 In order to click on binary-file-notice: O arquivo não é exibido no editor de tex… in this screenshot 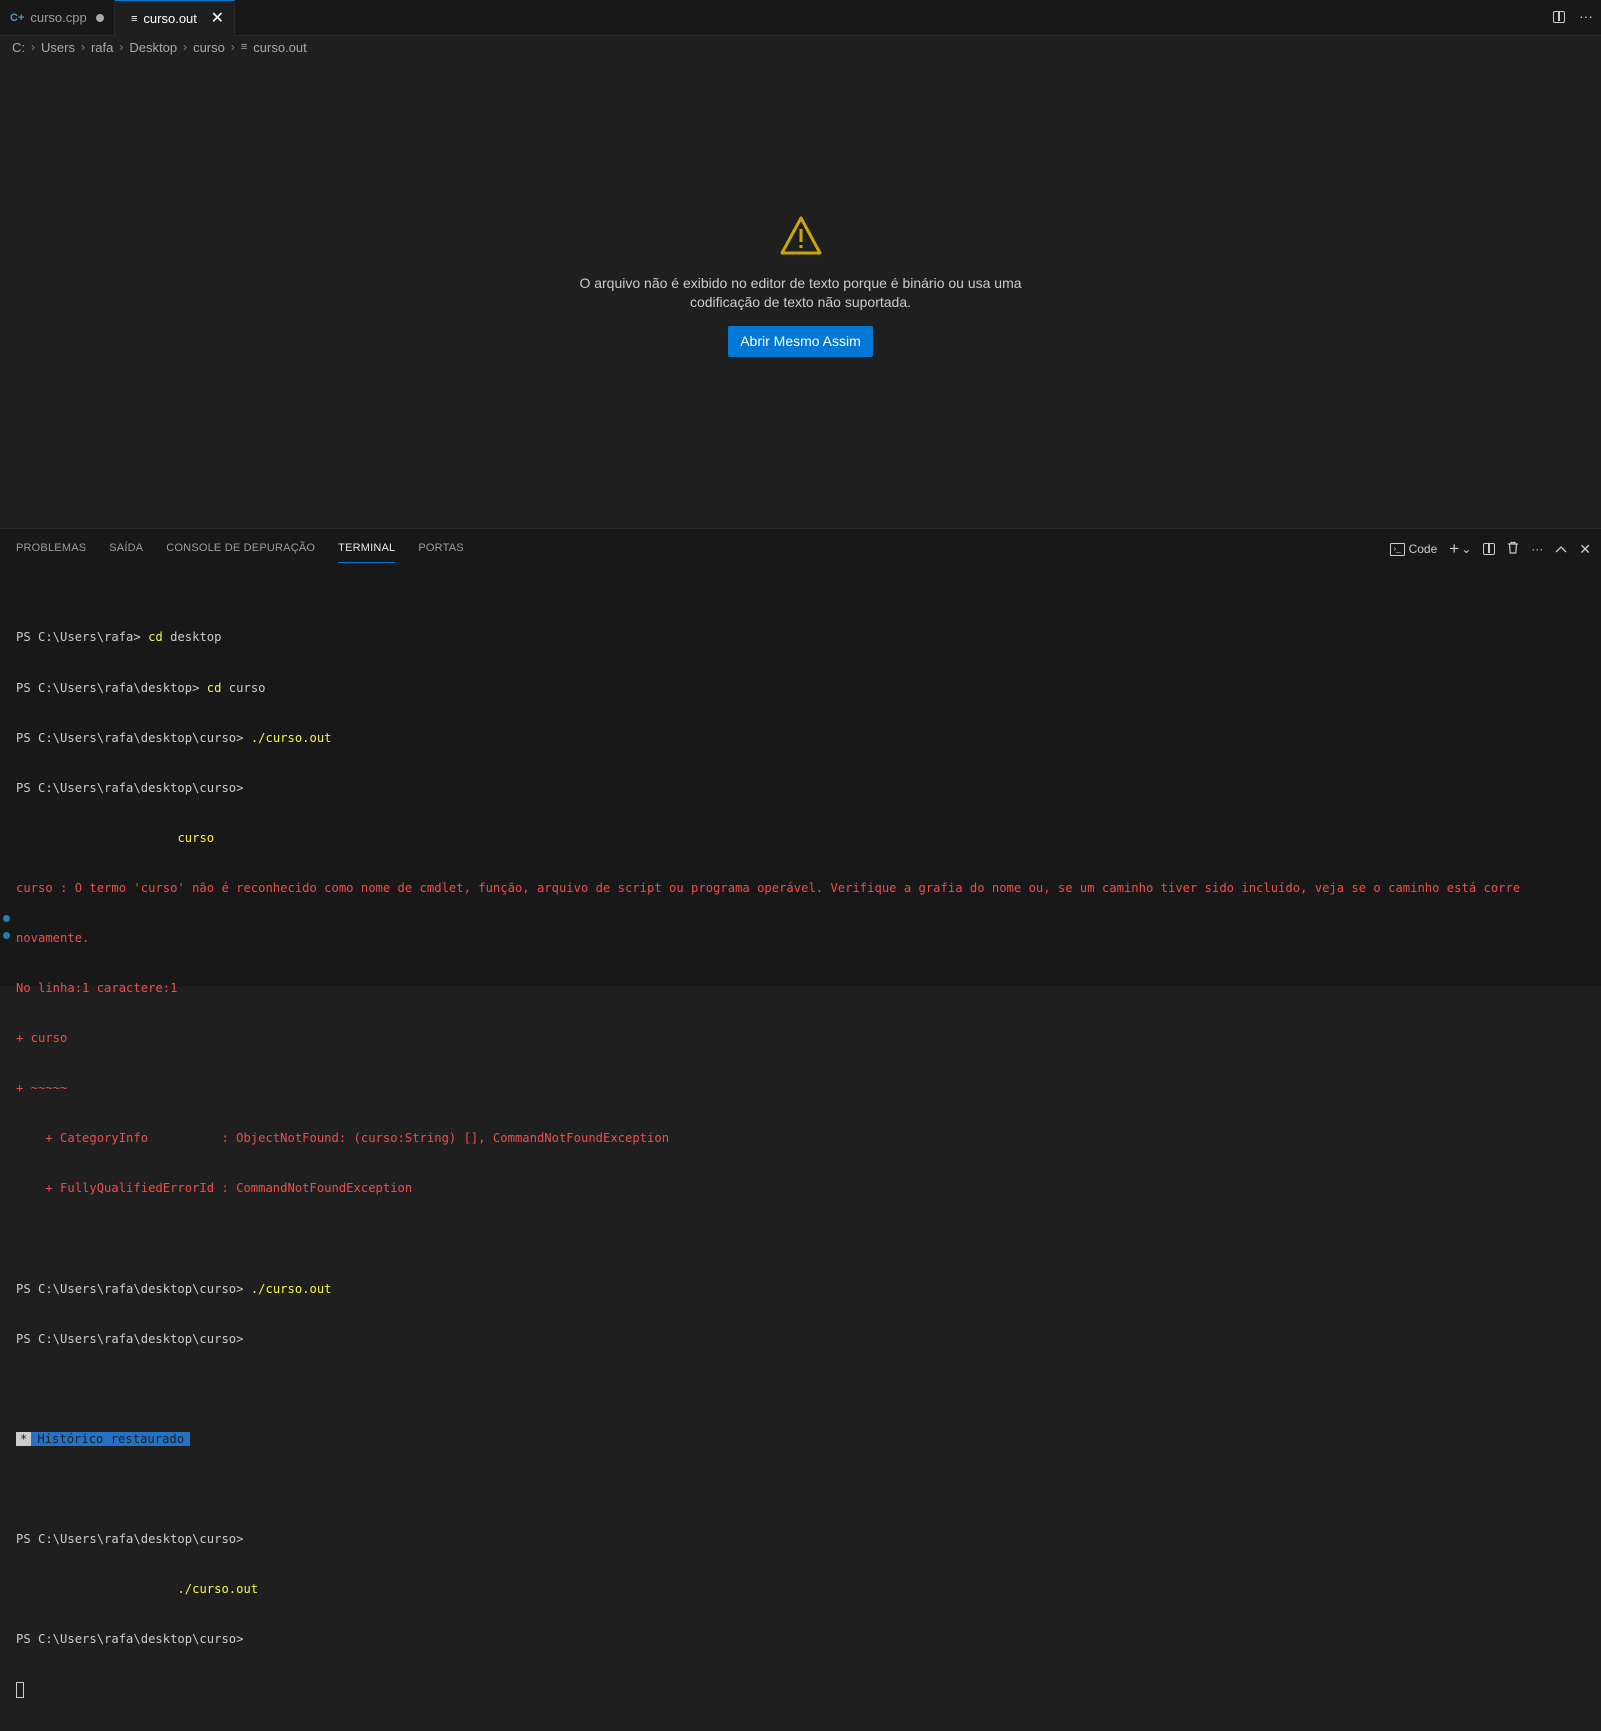, I will do `click(800, 286)`.